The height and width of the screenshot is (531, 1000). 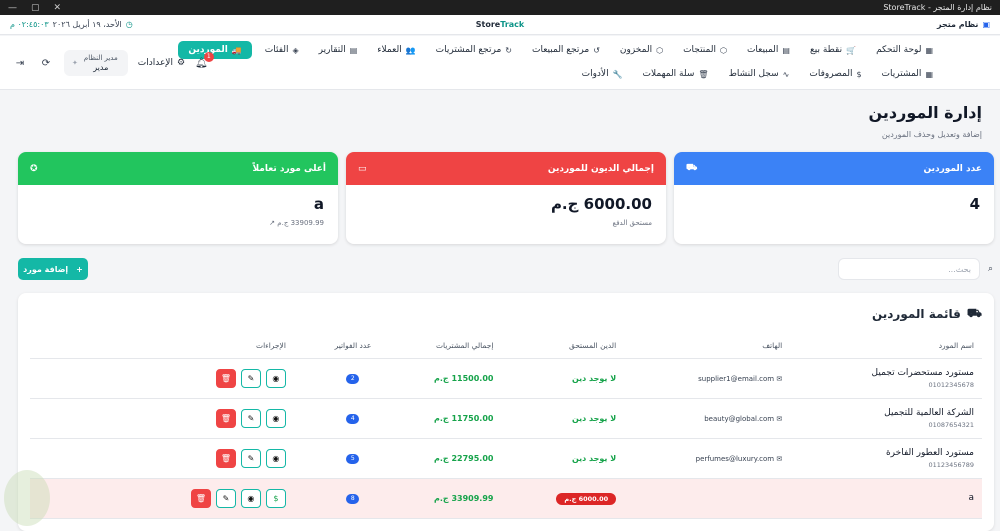 What do you see at coordinates (101, 67) in the screenshot?
I see `user-name: مدير` at bounding box center [101, 67].